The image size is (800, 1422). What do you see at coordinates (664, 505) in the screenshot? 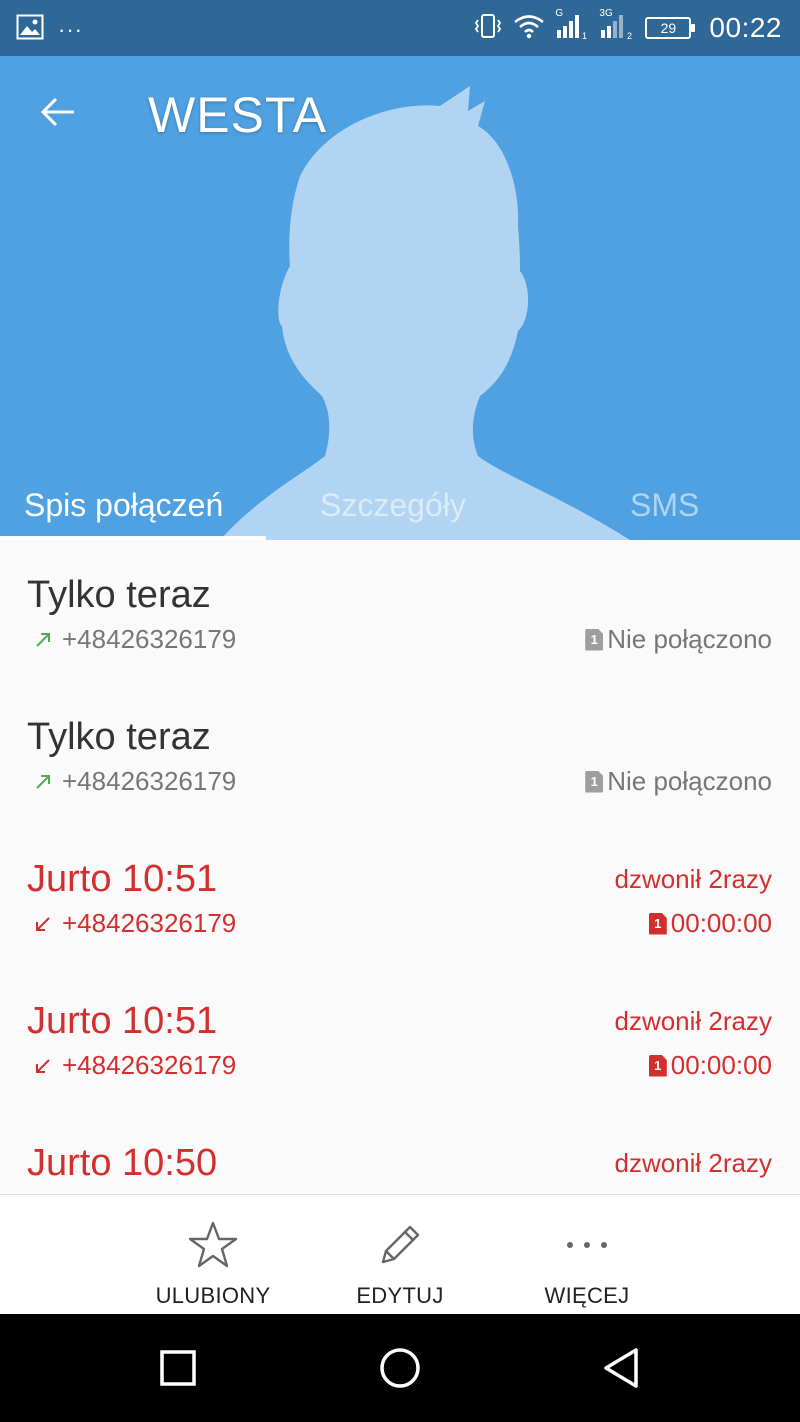
I see `tab-sms: SMS` at bounding box center [664, 505].